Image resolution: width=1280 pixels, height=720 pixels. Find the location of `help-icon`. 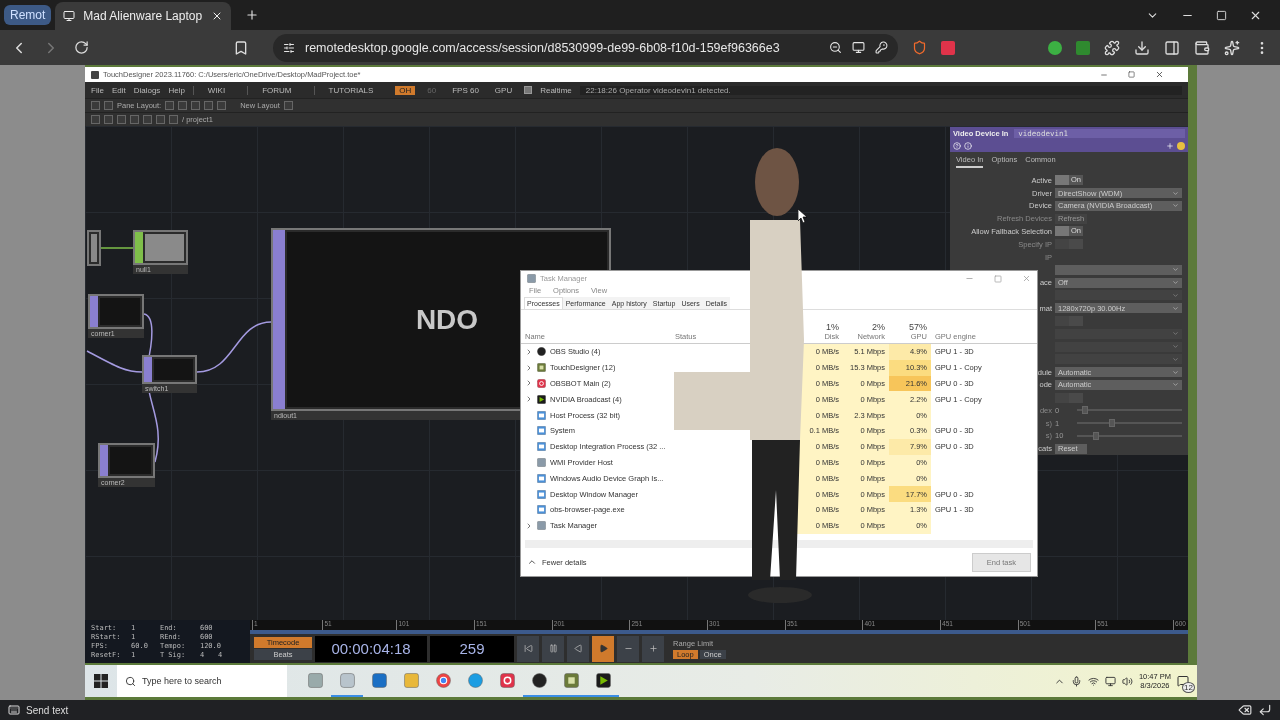

help-icon is located at coordinates (957, 145).